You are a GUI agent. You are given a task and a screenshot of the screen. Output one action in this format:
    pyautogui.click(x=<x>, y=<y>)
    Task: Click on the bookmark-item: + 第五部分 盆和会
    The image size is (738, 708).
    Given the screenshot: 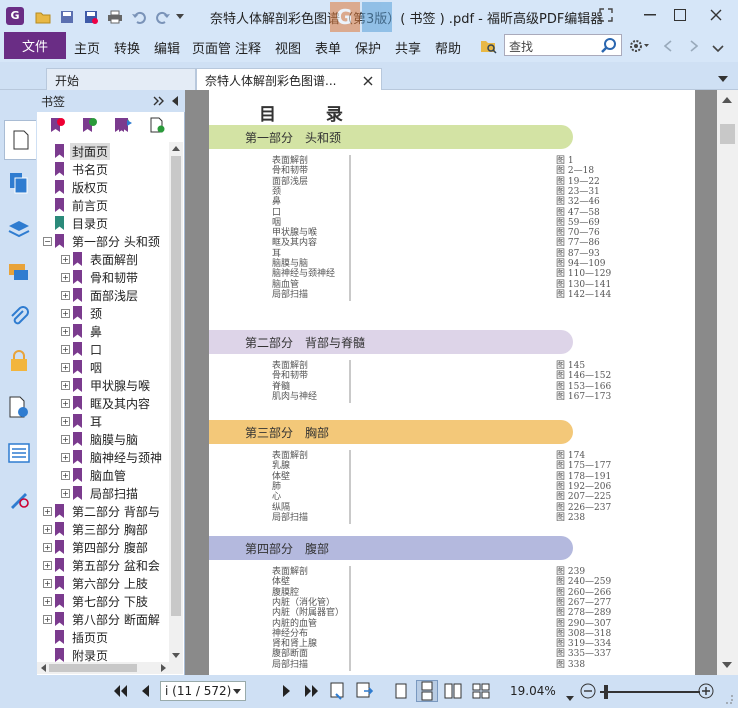 What is the action you would take?
    pyautogui.click(x=102, y=565)
    